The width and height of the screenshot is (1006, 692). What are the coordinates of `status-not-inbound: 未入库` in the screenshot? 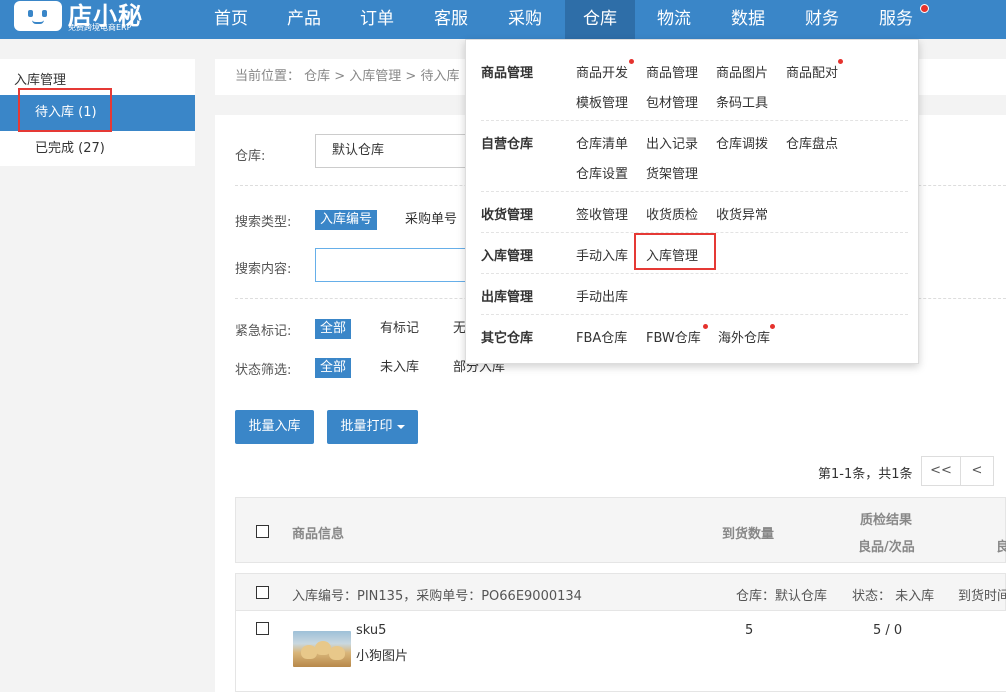 It's located at (399, 368).